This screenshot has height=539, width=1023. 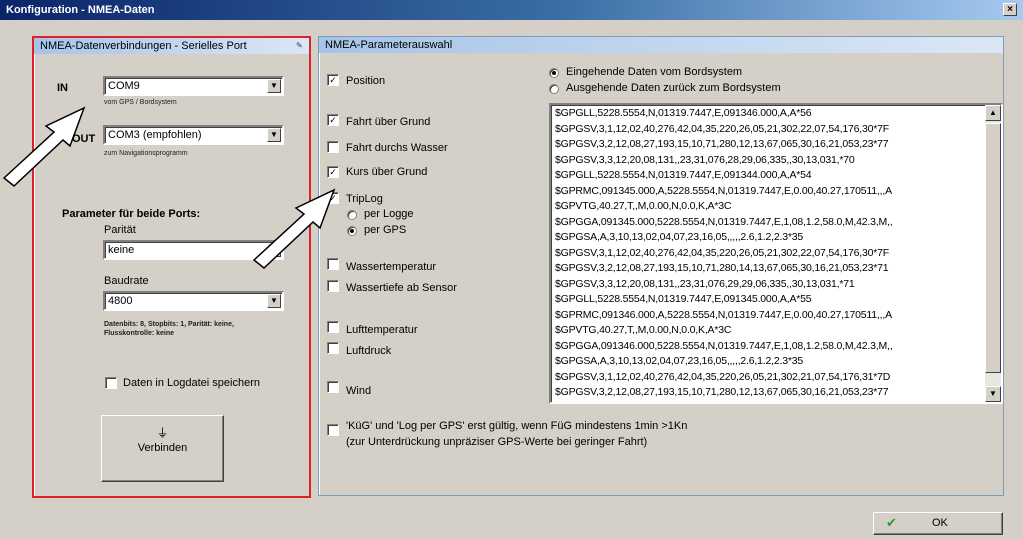 What do you see at coordinates (1010, 9) in the screenshot?
I see `close-icon: ×` at bounding box center [1010, 9].